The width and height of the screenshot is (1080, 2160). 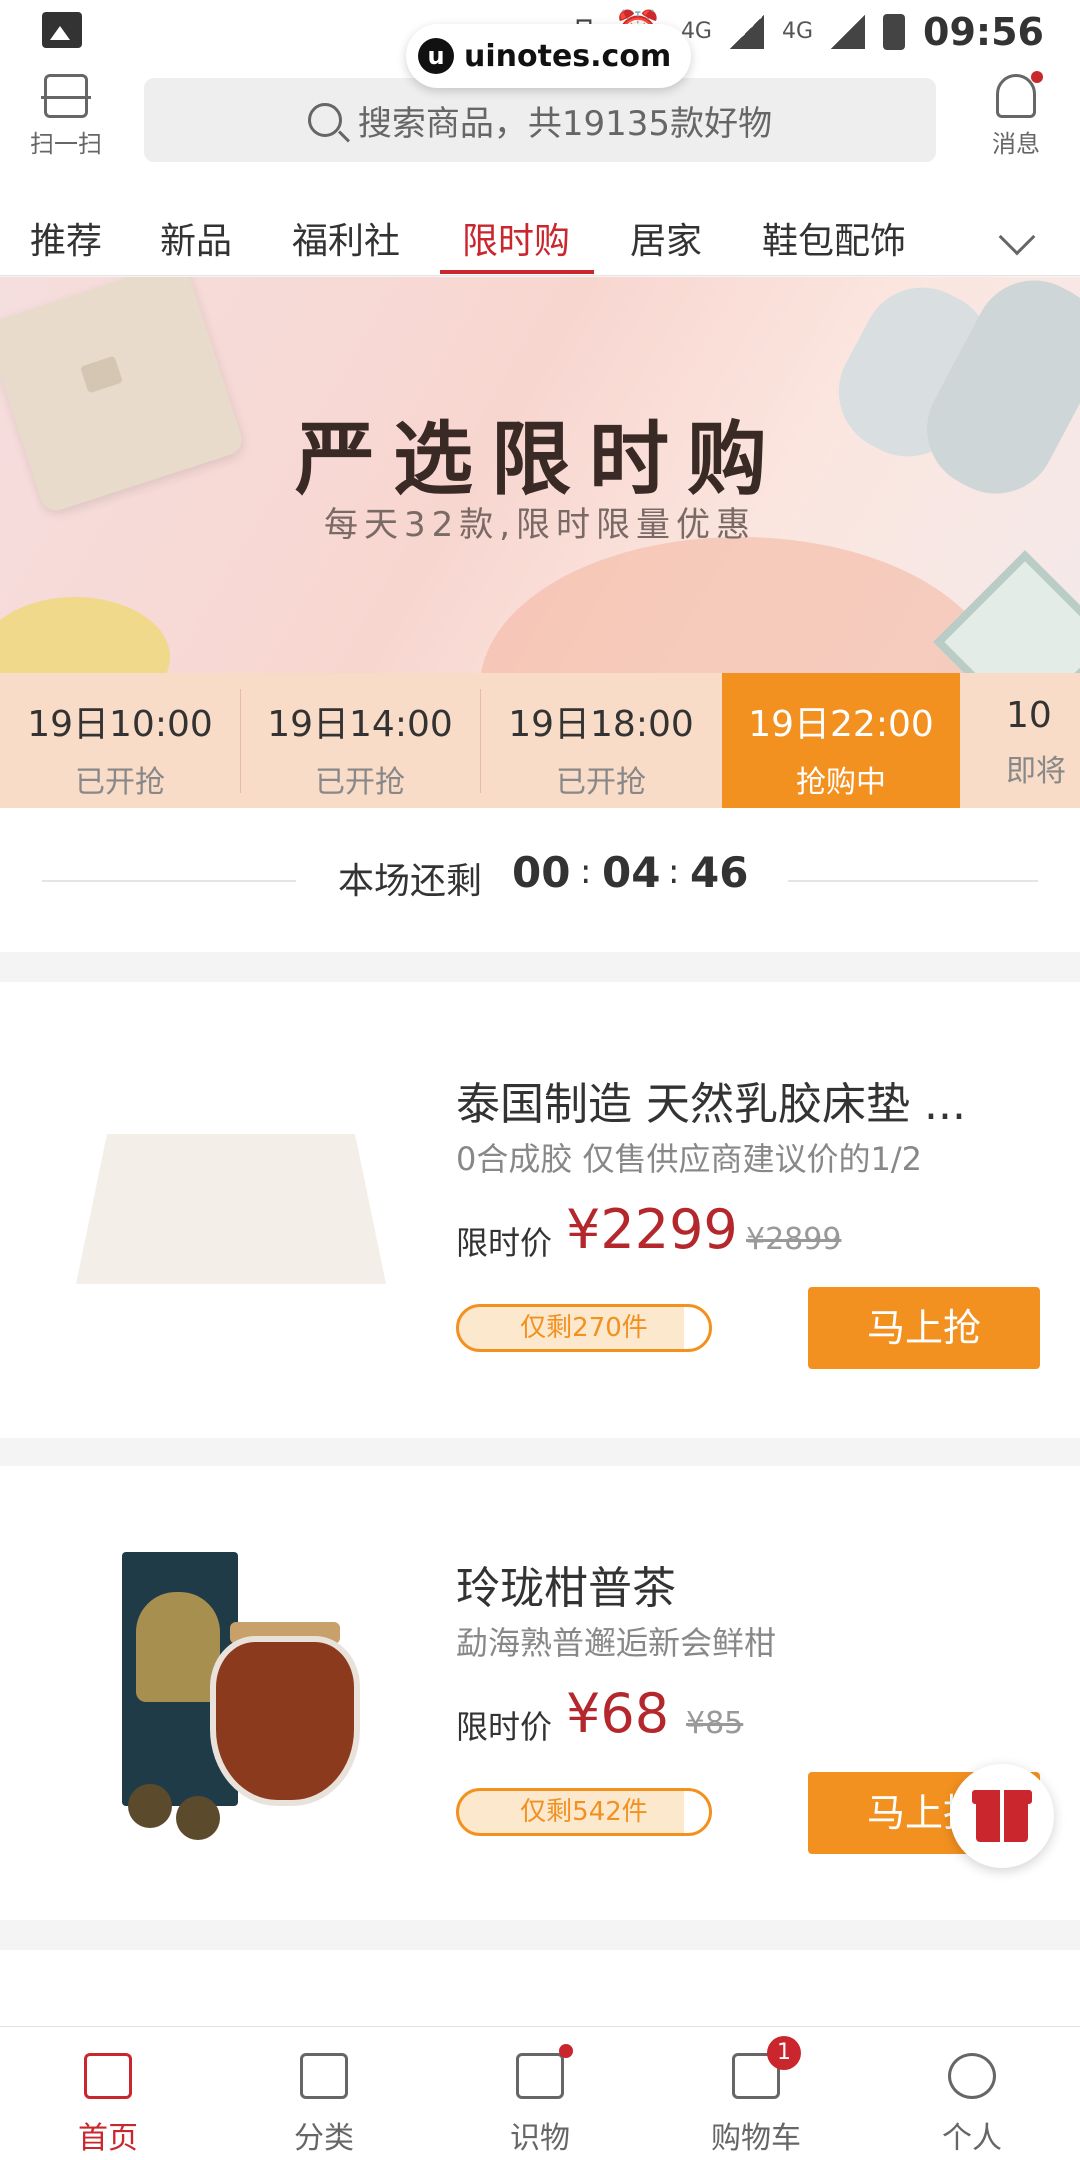 I want to click on buy-now-button: 马上抢, so click(x=924, y=1328).